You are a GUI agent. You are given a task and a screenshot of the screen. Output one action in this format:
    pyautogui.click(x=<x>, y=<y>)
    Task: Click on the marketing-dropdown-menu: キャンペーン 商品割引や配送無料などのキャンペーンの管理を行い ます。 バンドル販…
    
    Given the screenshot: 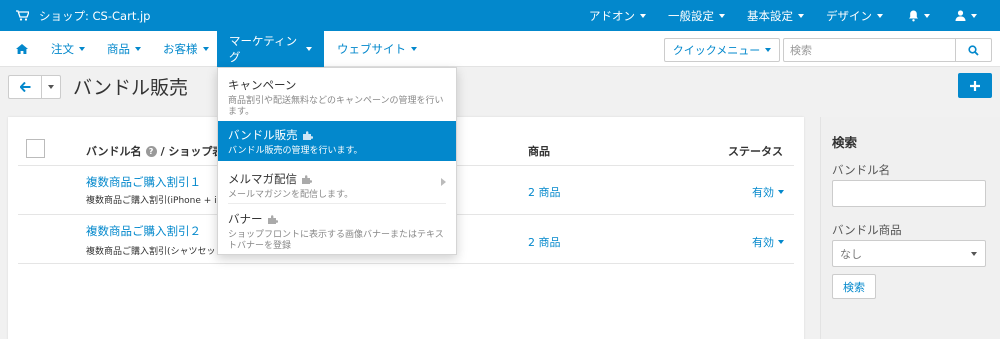 What is the action you would take?
    pyautogui.click(x=337, y=161)
    